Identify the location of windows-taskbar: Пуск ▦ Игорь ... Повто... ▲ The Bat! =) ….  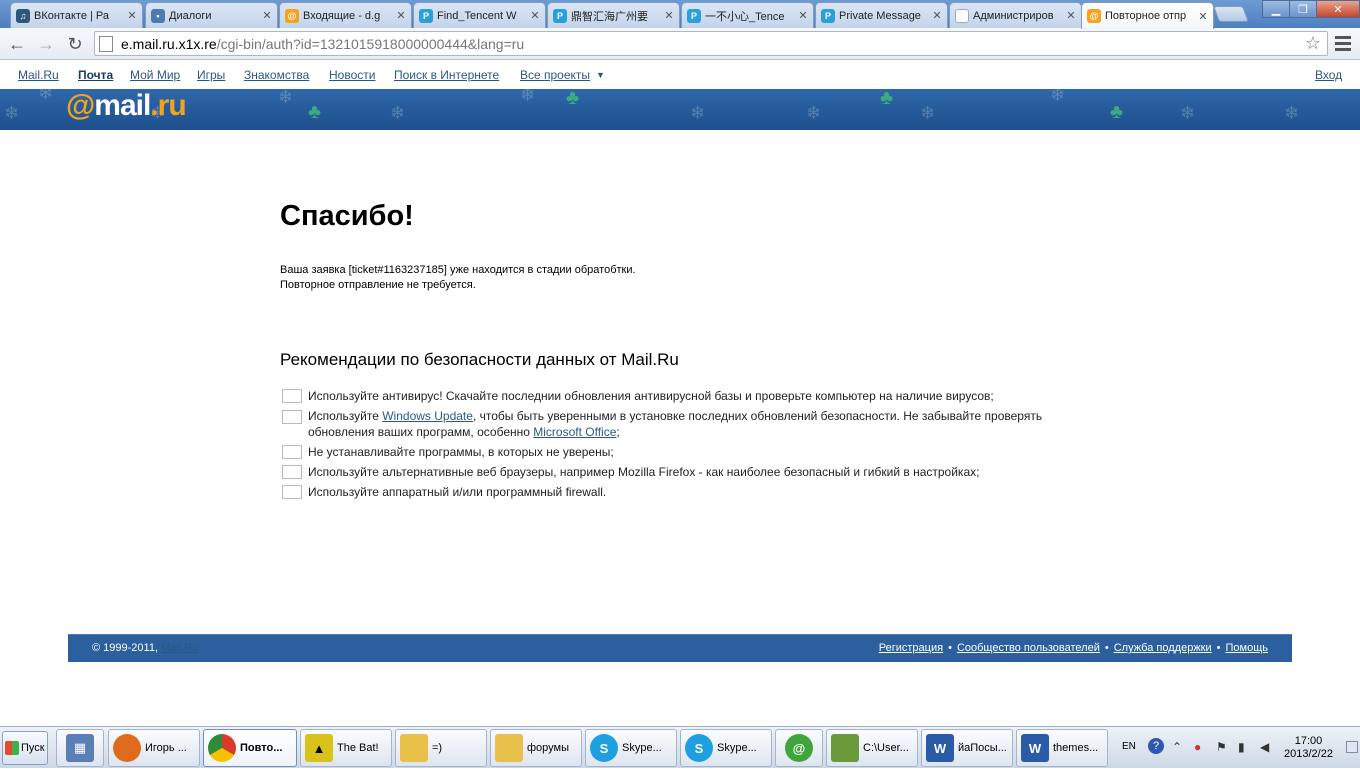
(680, 747).